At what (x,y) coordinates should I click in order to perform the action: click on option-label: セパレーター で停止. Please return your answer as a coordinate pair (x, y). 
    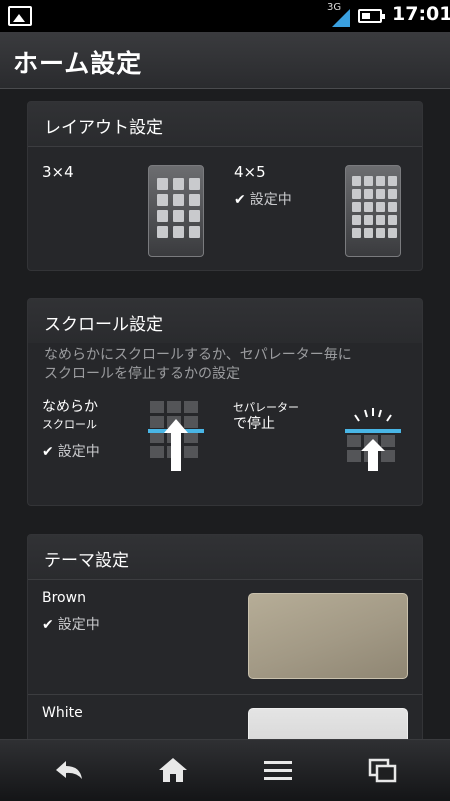
    Looking at the image, I should click on (266, 416).